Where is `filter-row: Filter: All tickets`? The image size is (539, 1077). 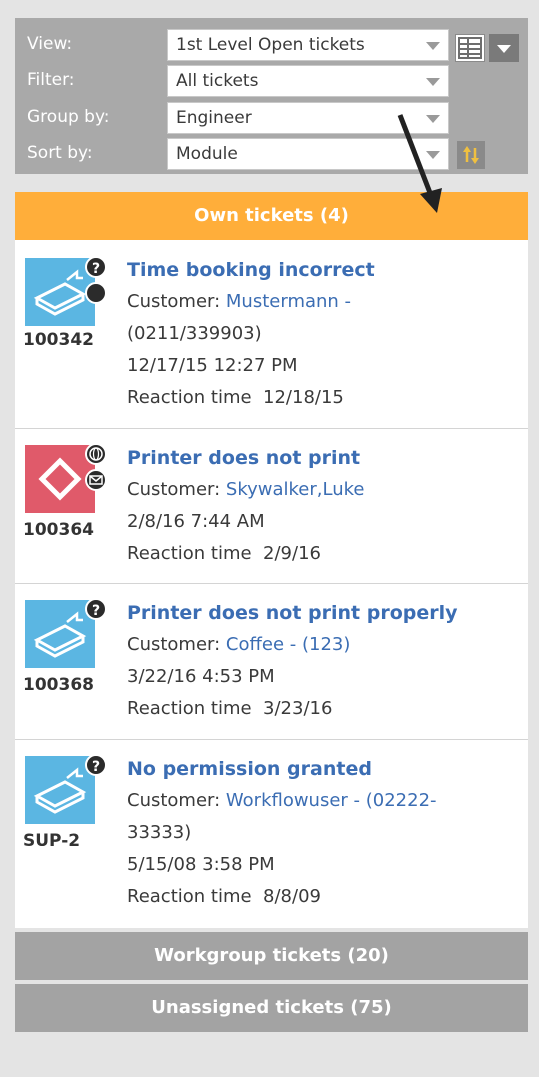
filter-row: Filter: All tickets is located at coordinates (271, 81).